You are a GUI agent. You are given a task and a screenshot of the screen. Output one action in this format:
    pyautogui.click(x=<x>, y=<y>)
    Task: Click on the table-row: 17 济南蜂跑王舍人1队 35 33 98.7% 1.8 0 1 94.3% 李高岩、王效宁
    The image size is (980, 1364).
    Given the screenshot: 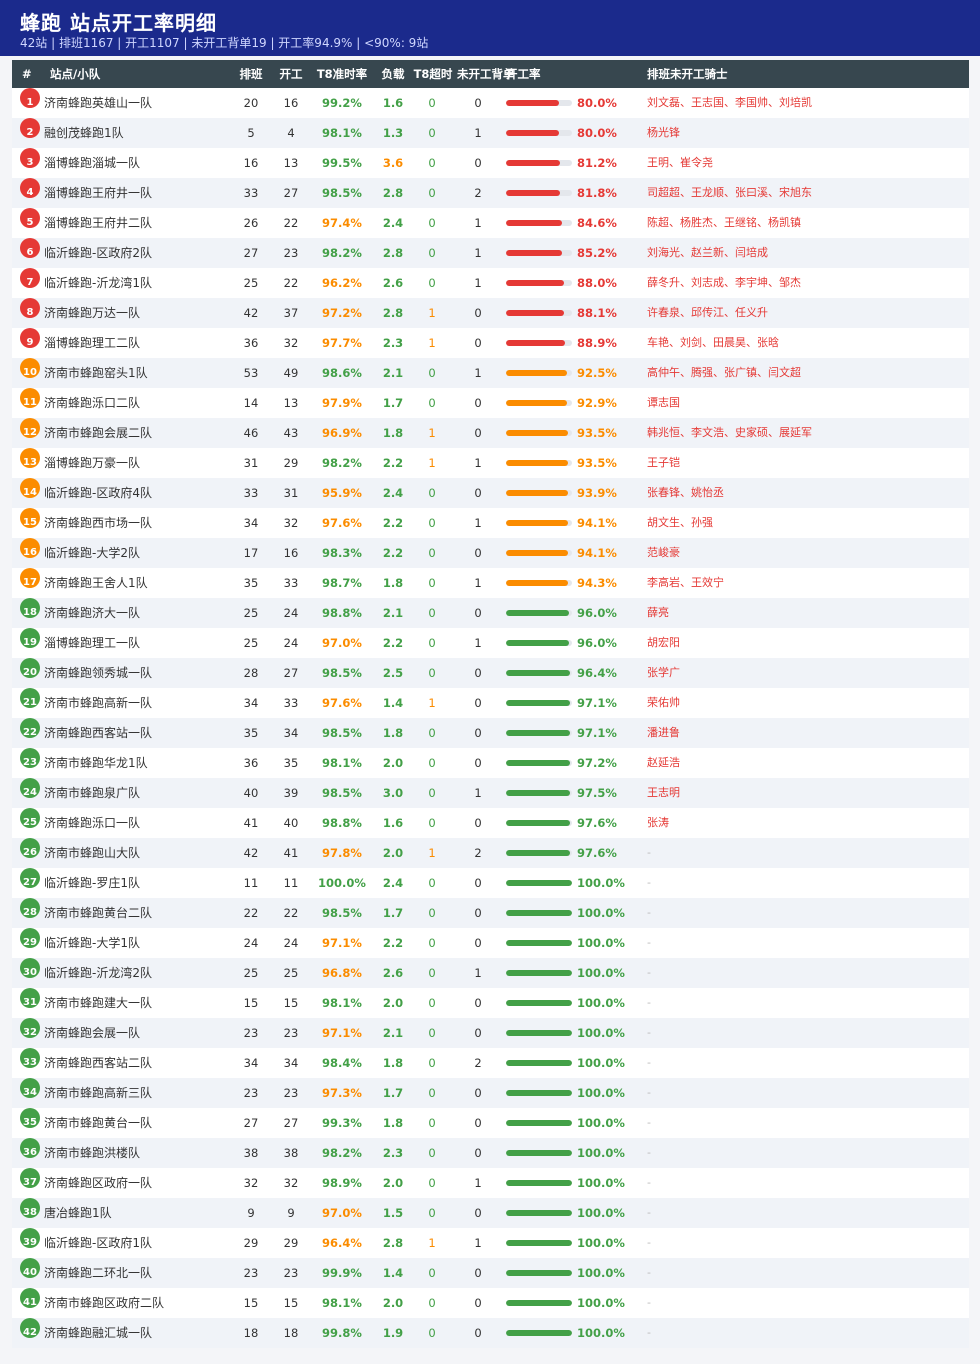 What is the action you would take?
    pyautogui.click(x=490, y=583)
    